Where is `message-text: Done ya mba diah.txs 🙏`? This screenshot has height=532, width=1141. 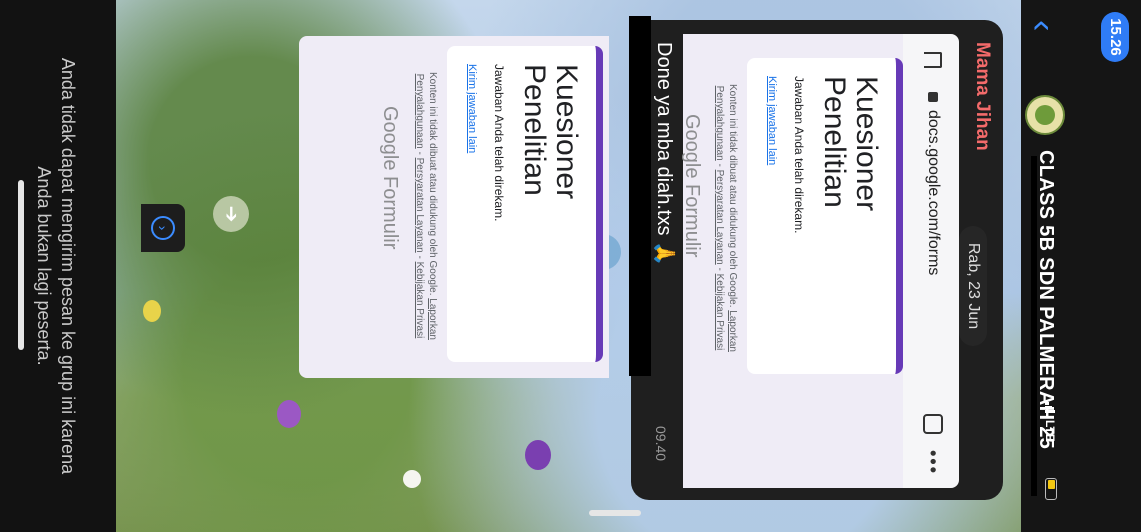 message-text: Done ya mba diah.txs 🙏 is located at coordinates (664, 154).